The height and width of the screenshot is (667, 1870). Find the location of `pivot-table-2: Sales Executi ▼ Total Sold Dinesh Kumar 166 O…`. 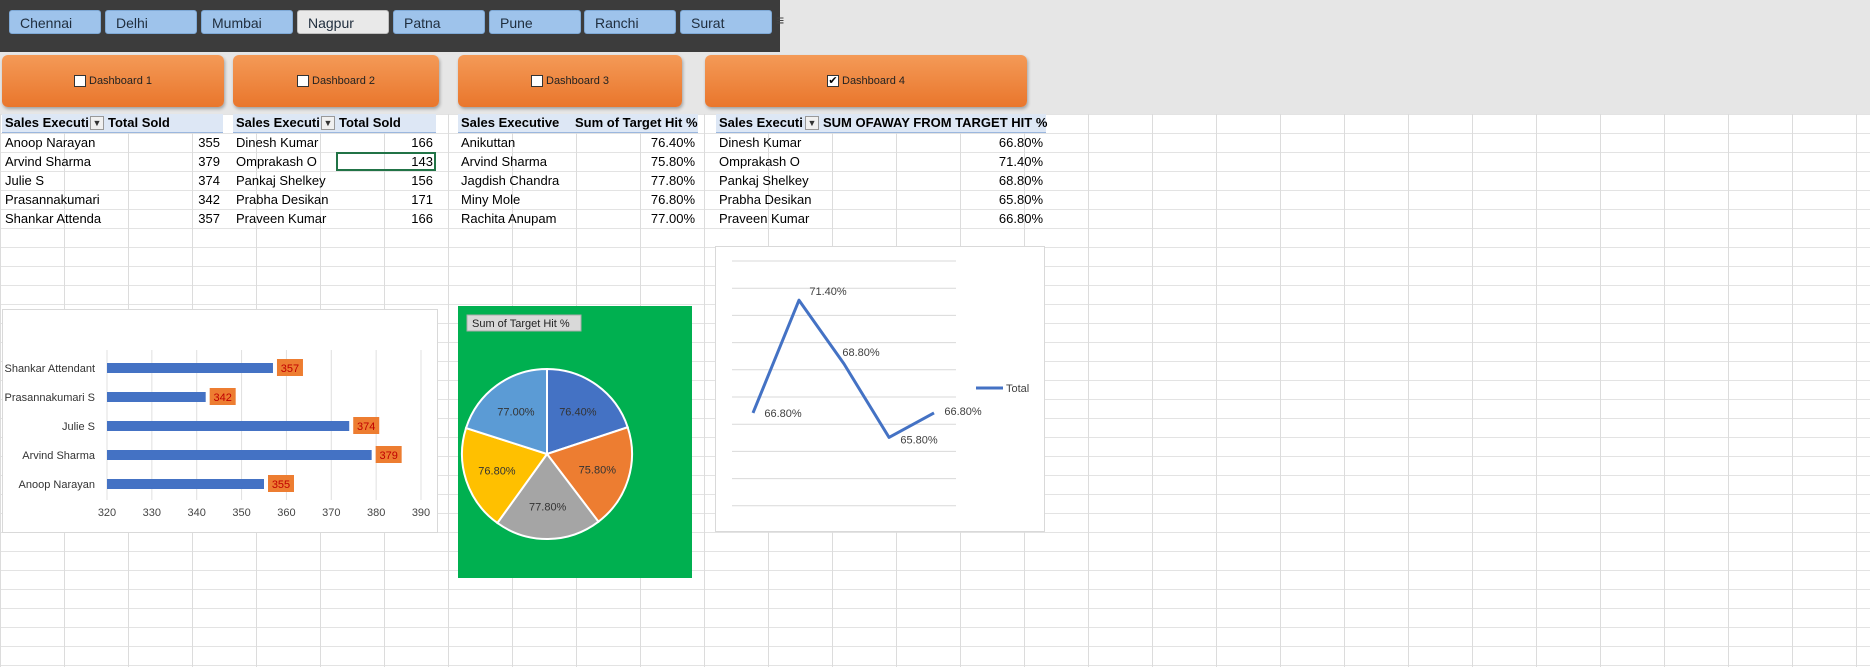

pivot-table-2: Sales Executi ▼ Total Sold Dinesh Kumar 166 O… is located at coordinates (334, 171).